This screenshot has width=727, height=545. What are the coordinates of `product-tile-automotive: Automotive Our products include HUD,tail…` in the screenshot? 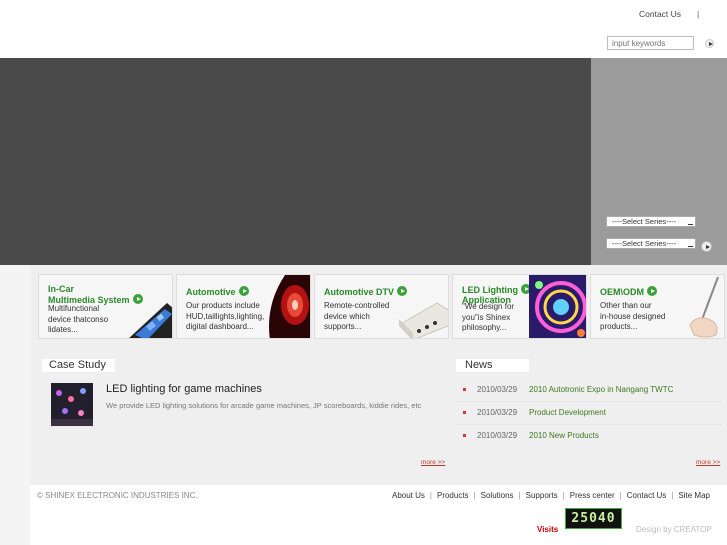 It's located at (243, 306).